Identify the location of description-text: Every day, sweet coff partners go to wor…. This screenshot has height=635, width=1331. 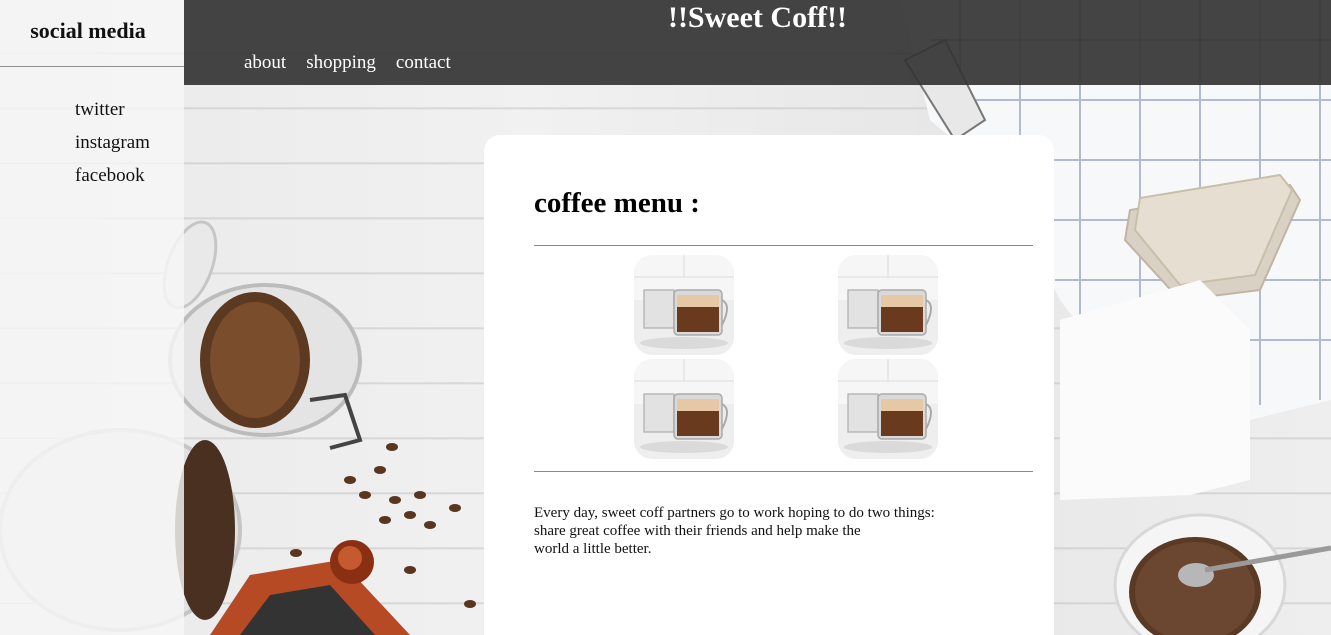
(754, 531).